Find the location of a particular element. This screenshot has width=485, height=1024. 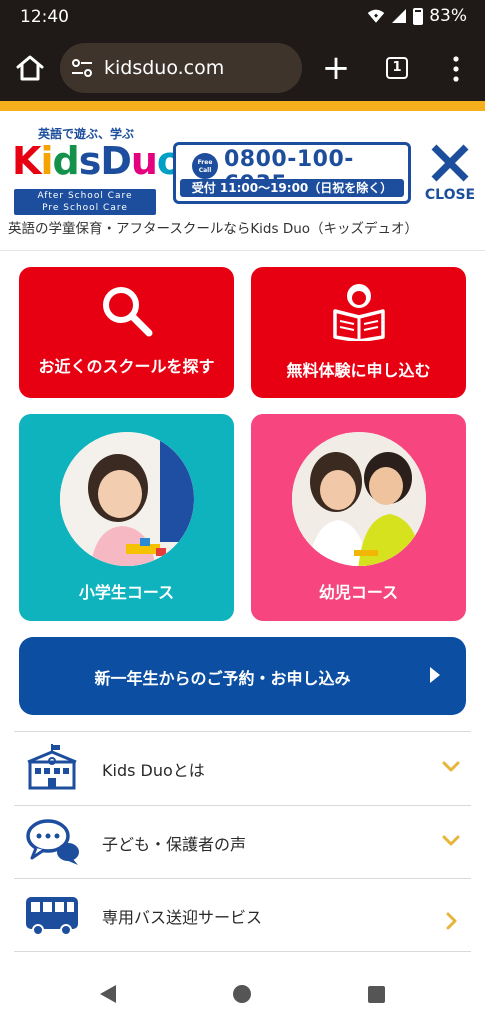

logo-sub-line-2: Pre School Care is located at coordinates (85, 208).